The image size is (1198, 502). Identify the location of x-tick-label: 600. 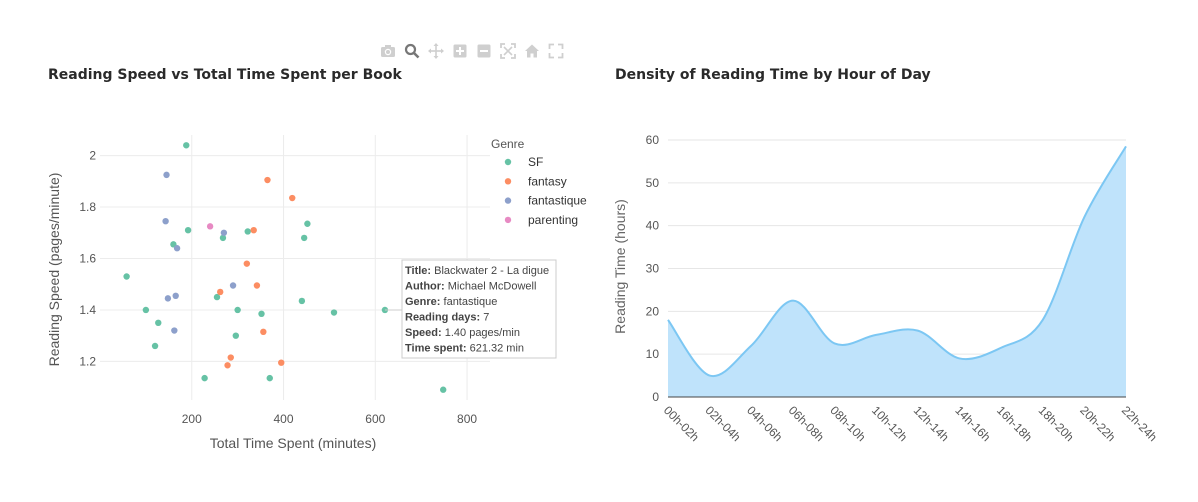
(375, 419).